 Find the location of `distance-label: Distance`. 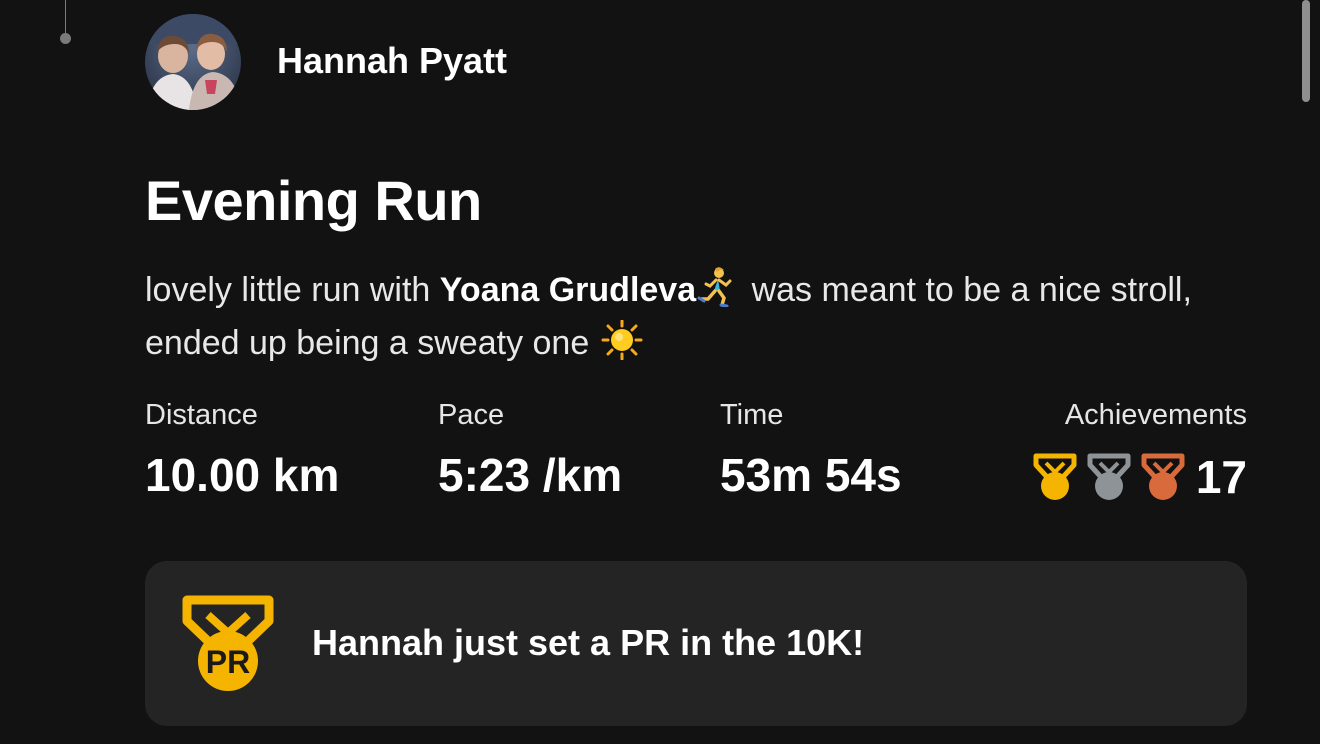

distance-label: Distance is located at coordinates (201, 415).